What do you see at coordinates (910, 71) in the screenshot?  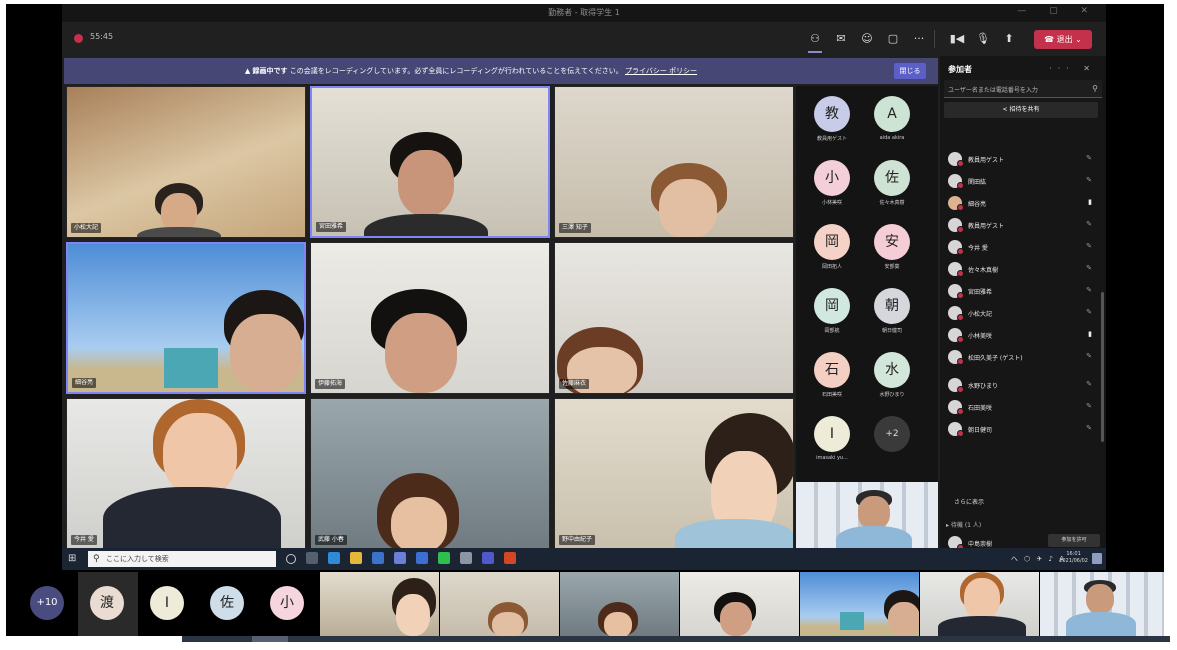 I see `dismiss-banner-button: 閉じる` at bounding box center [910, 71].